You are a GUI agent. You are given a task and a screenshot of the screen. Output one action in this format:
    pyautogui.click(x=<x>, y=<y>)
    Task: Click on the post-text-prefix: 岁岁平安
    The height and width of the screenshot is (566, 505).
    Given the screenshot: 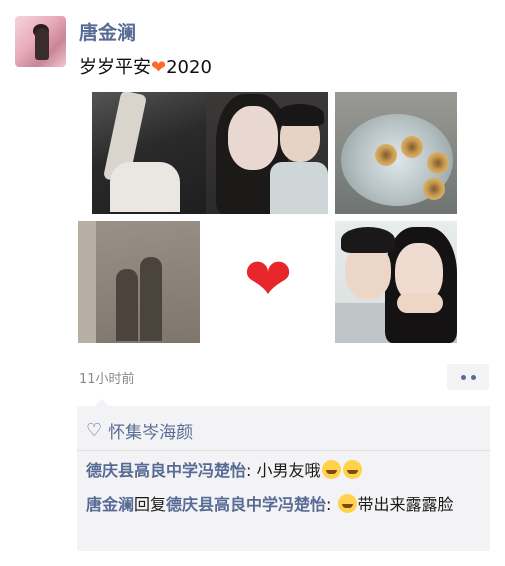 What is the action you would take?
    pyautogui.click(x=115, y=67)
    